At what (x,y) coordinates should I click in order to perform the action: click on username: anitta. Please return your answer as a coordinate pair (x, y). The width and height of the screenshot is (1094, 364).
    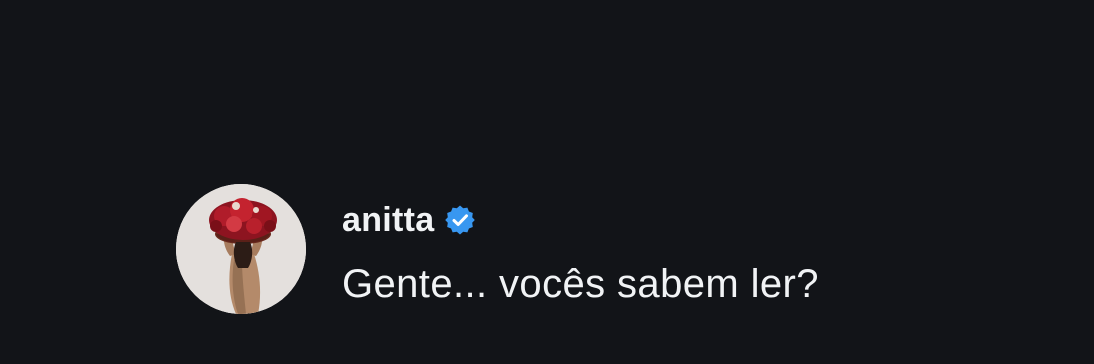
    Looking at the image, I should click on (388, 220).